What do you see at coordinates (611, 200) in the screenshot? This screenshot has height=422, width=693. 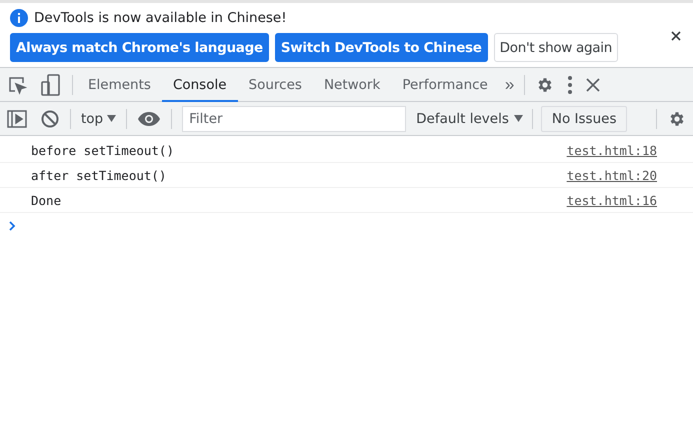 I see `source-link: test.html:16` at bounding box center [611, 200].